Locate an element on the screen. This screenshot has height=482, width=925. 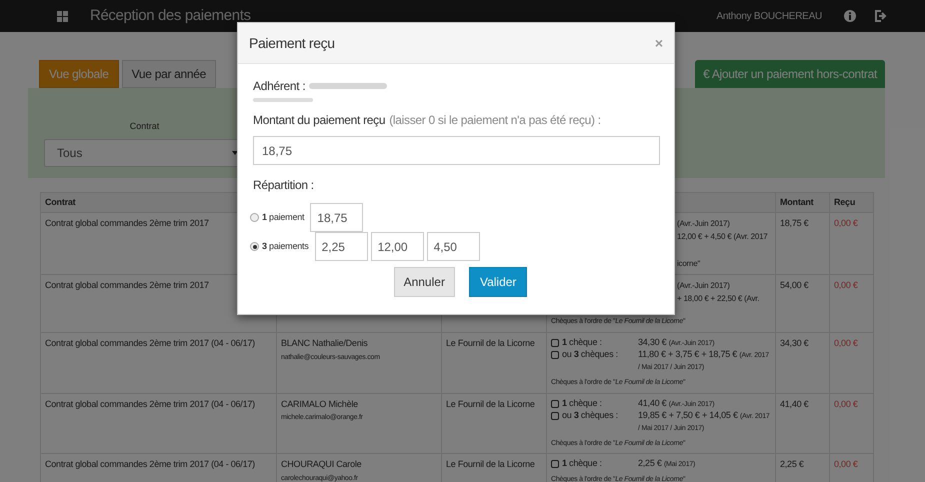
option-label: 3 paiements is located at coordinates (285, 246).